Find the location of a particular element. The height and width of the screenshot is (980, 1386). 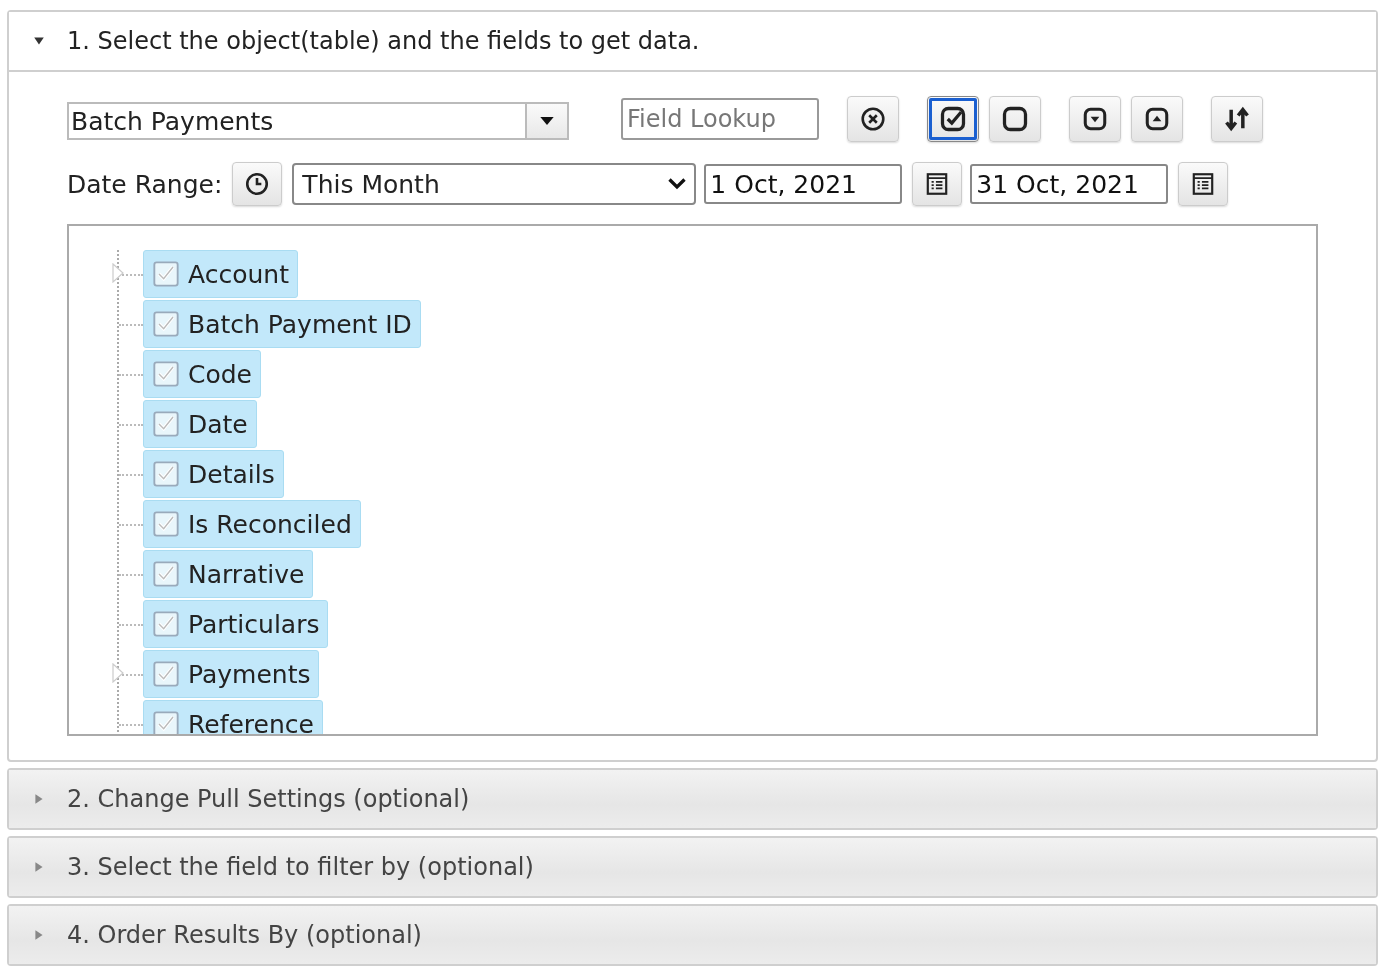

chevron-icon is located at coordinates (677, 184).